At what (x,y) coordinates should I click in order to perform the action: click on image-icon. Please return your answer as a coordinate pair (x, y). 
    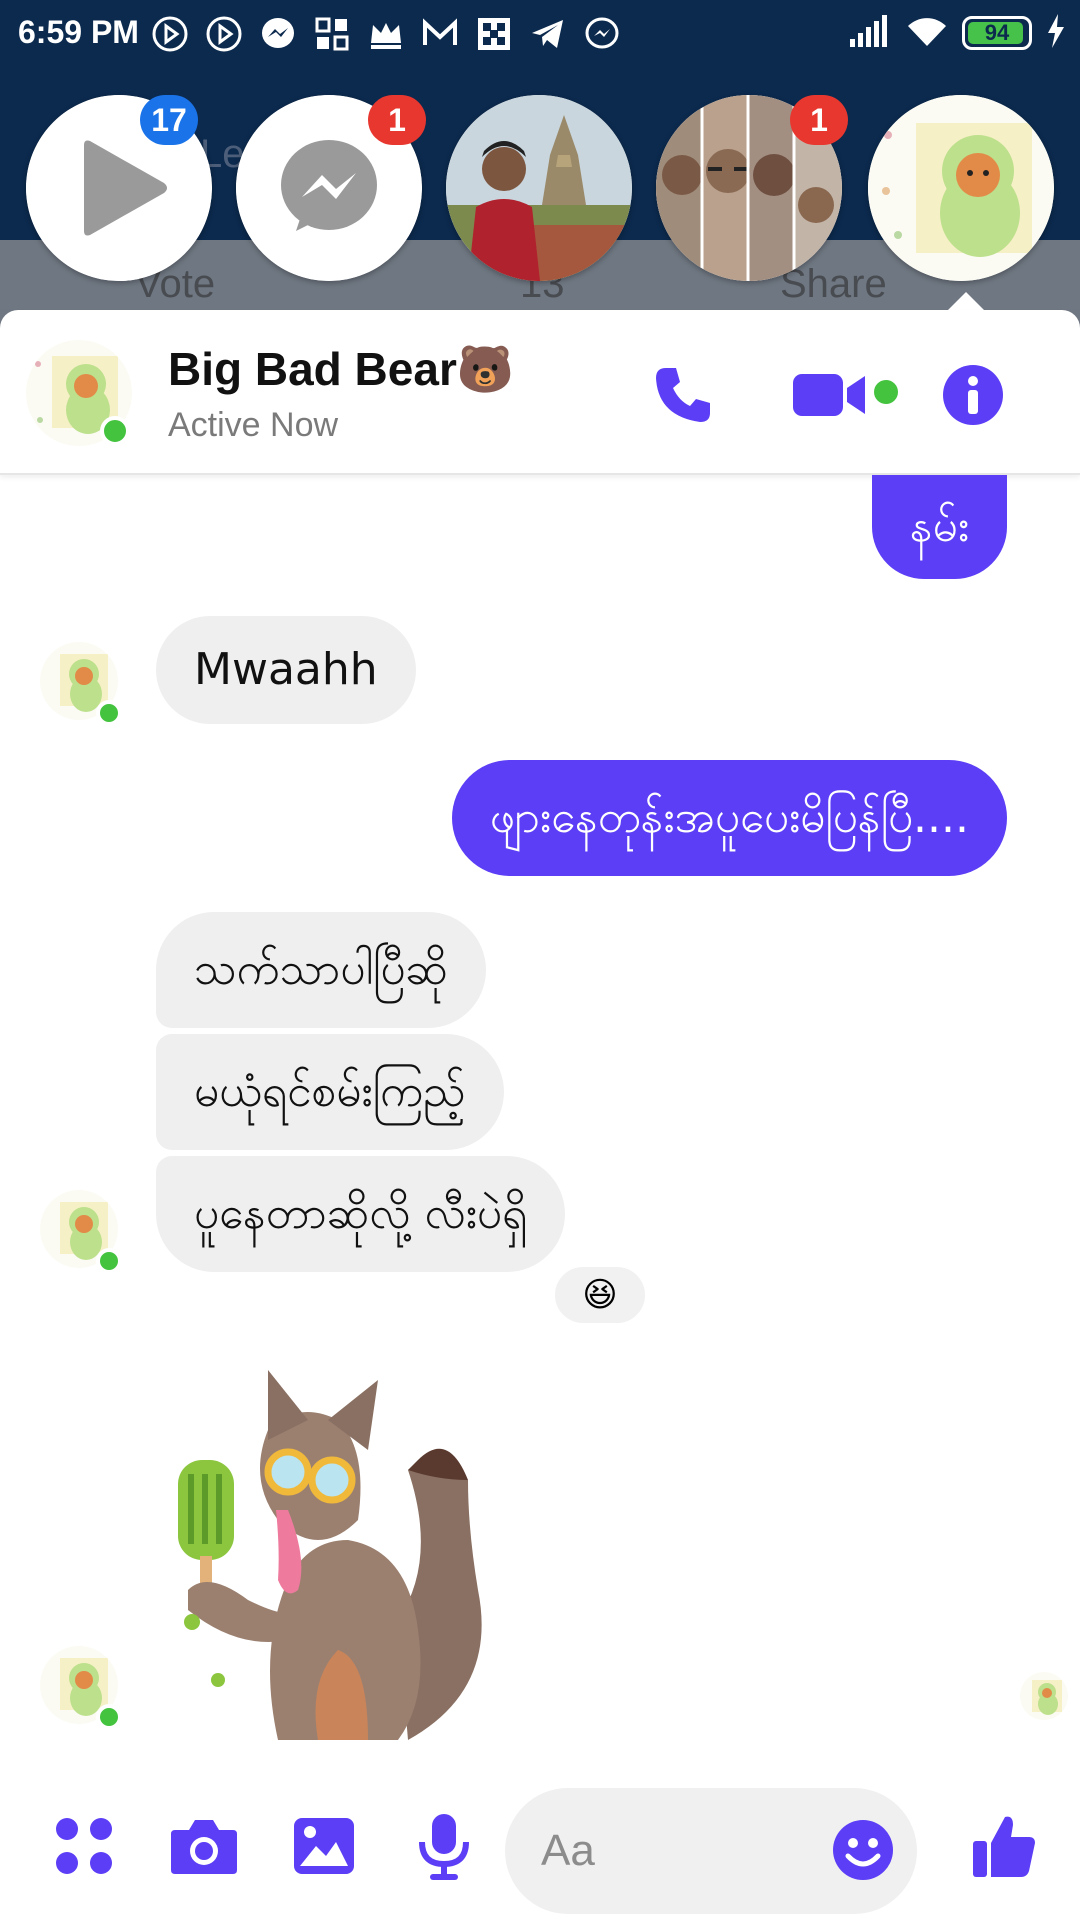
    Looking at the image, I should click on (324, 1846).